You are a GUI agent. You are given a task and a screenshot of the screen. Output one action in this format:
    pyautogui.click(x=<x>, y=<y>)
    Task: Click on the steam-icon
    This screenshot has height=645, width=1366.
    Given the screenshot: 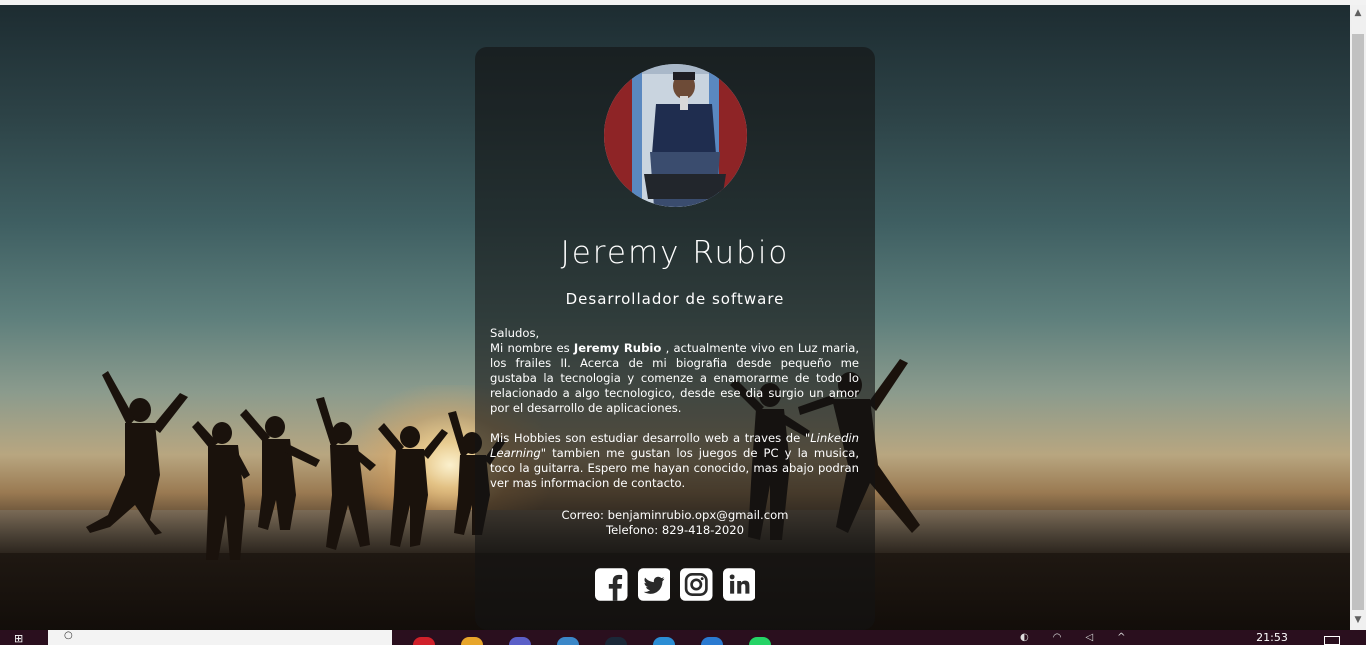 What is the action you would take?
    pyautogui.click(x=616, y=641)
    